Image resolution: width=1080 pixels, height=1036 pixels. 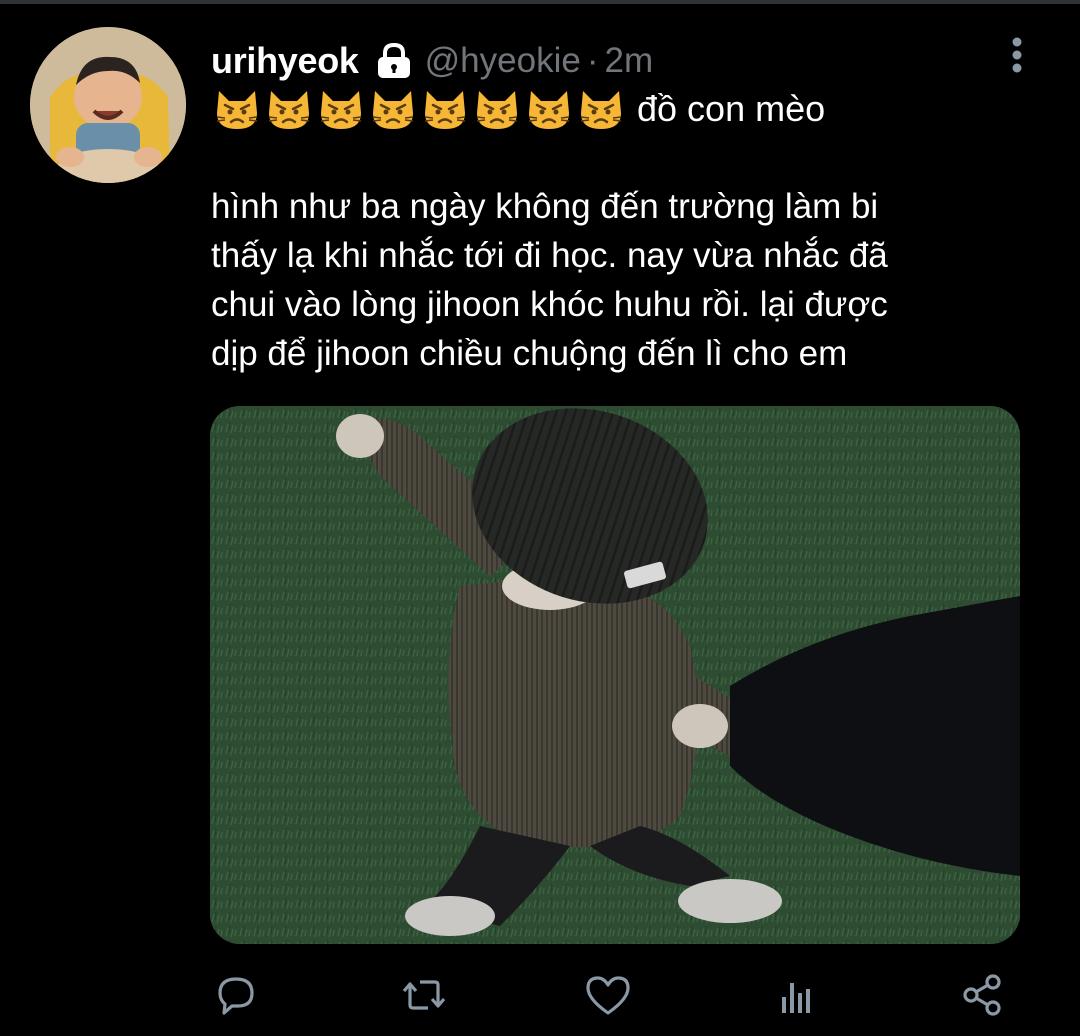 I want to click on avatar-photo, so click(x=108, y=105).